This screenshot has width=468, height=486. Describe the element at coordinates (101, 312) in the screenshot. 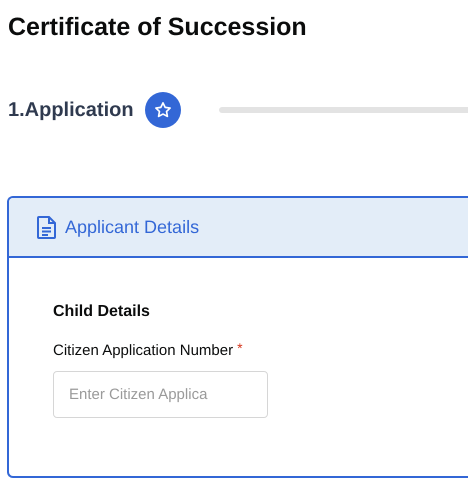

I see `section-heading: Child Details` at that location.